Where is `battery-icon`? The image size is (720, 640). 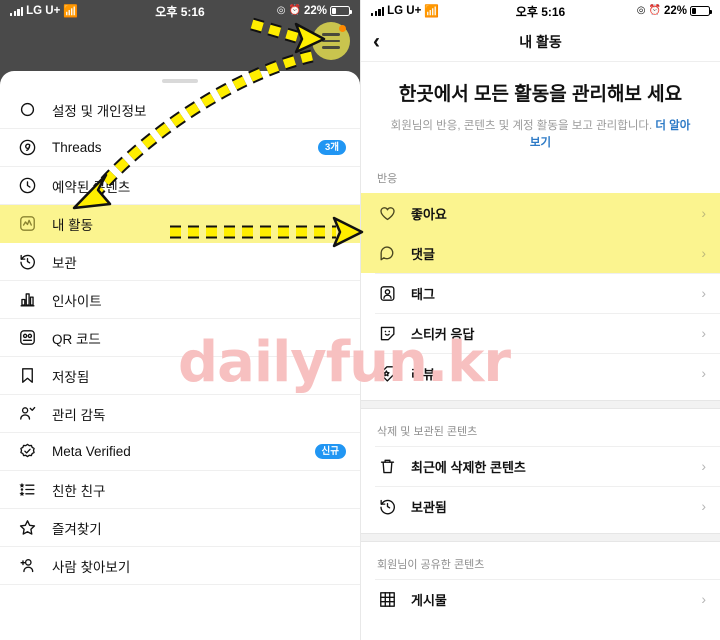 battery-icon is located at coordinates (701, 11).